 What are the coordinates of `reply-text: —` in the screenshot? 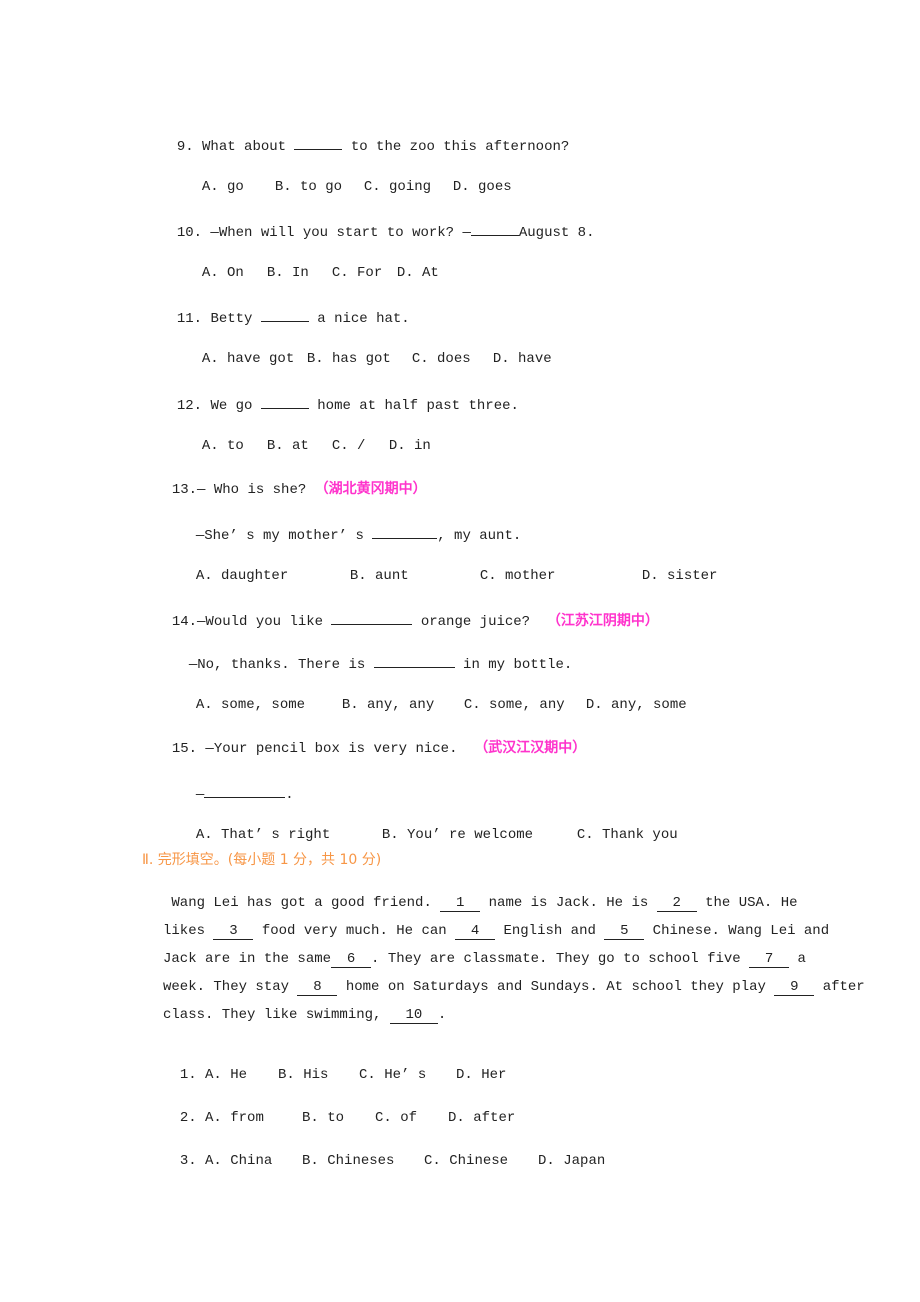 It's located at (200, 795).